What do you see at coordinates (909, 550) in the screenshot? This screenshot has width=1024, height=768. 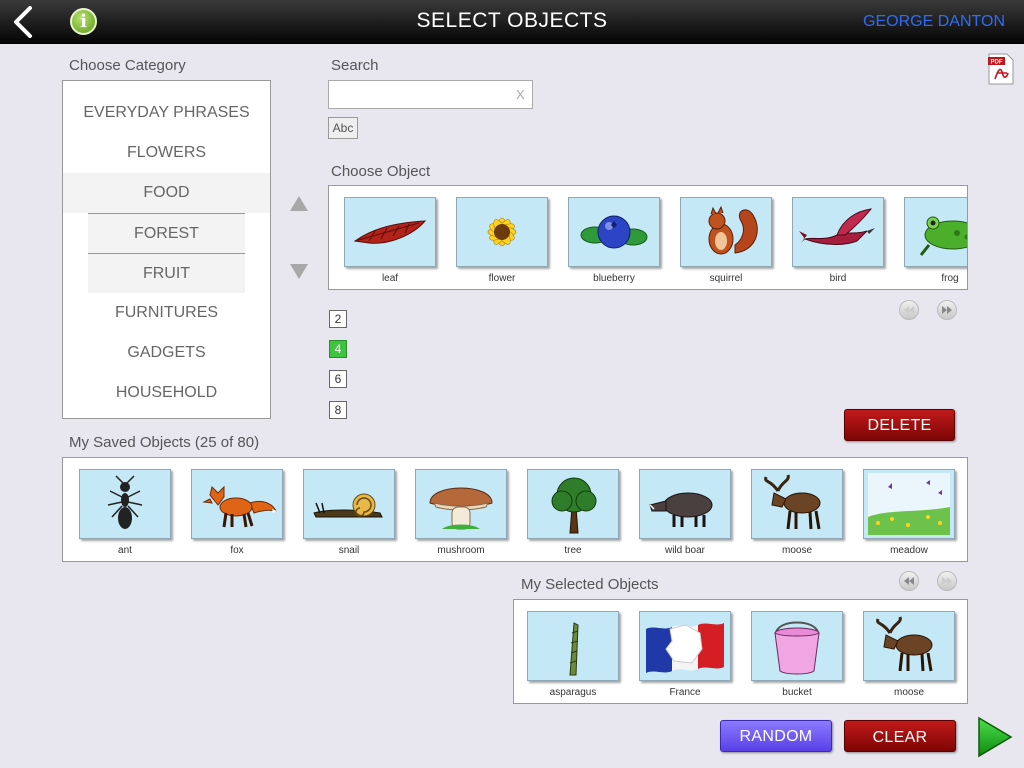 I see `object-caption: meadow` at bounding box center [909, 550].